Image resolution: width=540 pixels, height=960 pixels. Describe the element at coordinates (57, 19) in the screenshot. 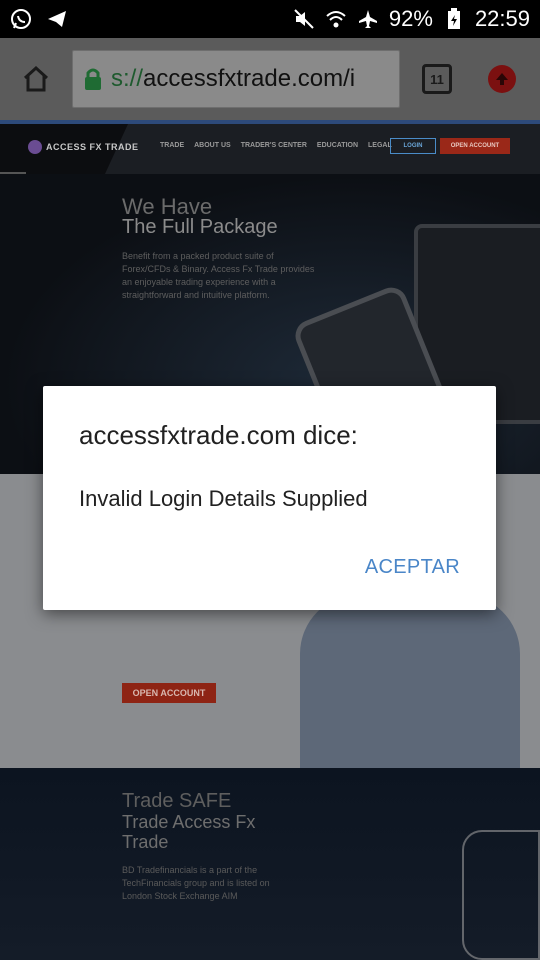

I see `telegram-icon` at that location.